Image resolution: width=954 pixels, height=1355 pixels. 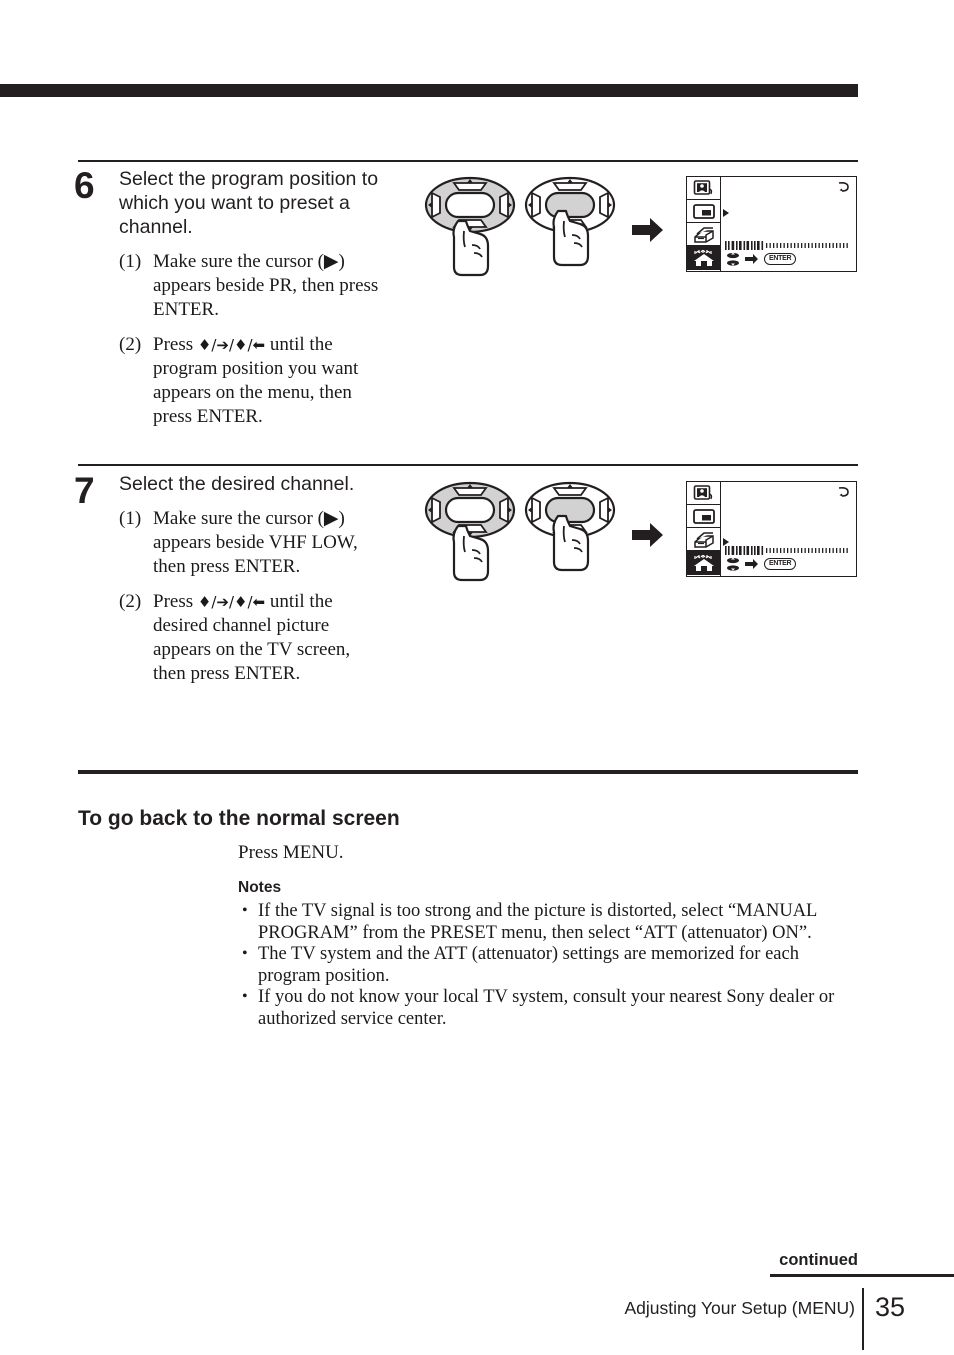 What do you see at coordinates (863, 1319) in the screenshot?
I see `footer-divider` at bounding box center [863, 1319].